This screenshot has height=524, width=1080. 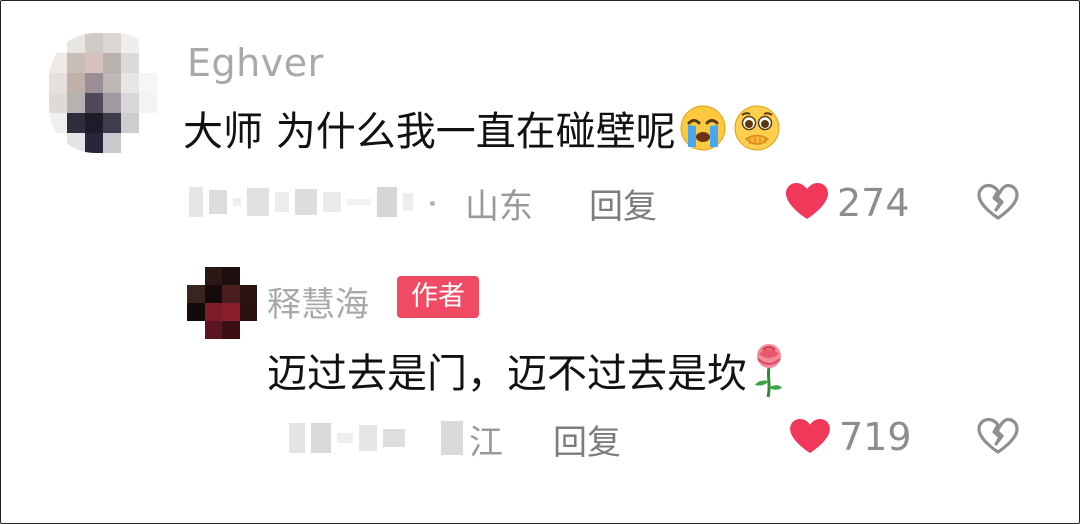 I want to click on comment-body: 迈过去是门，迈不过去是坎, so click(x=507, y=374).